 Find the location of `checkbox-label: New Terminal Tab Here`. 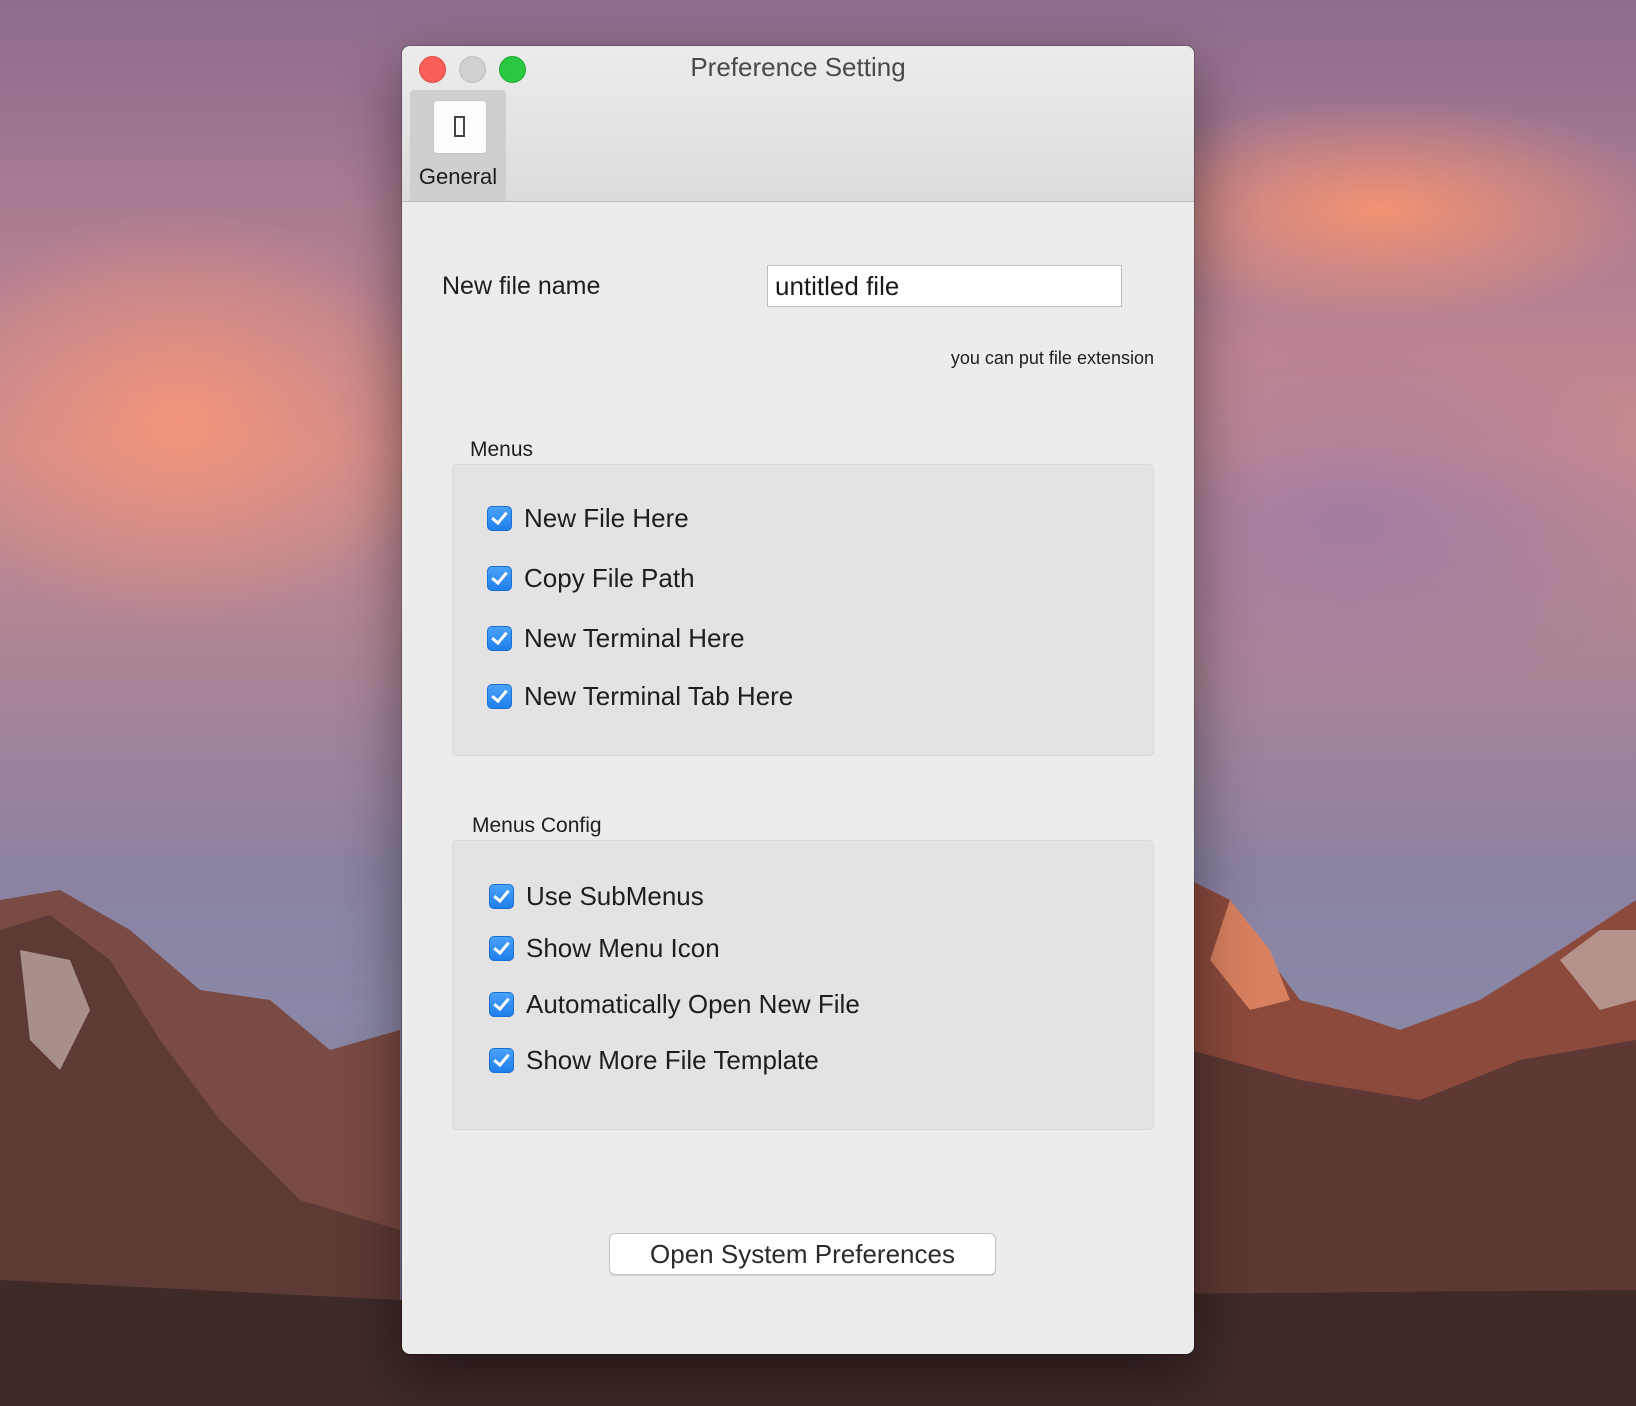

checkbox-label: New Terminal Tab Here is located at coordinates (659, 695).